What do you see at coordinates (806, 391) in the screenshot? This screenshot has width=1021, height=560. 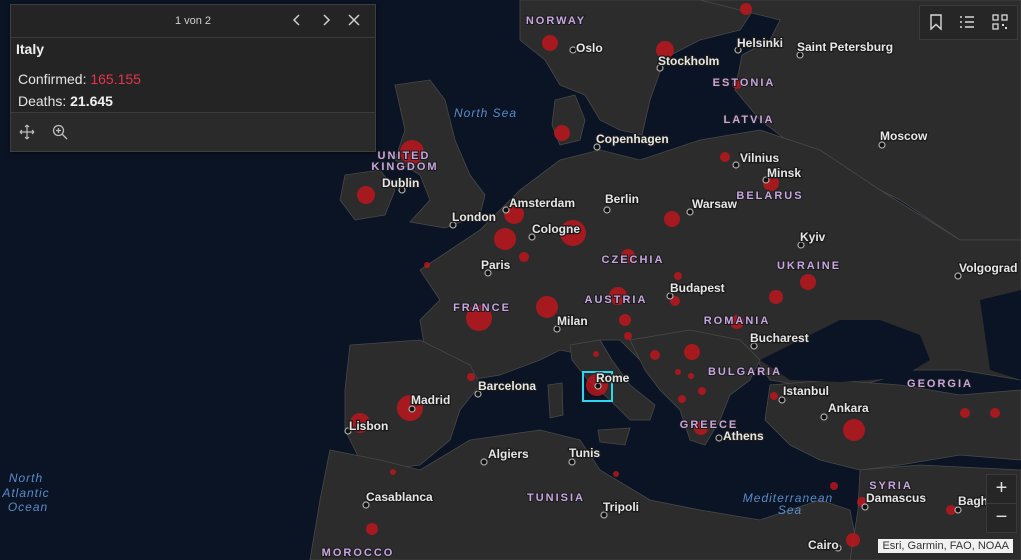 I see `city-label: Istanbul` at bounding box center [806, 391].